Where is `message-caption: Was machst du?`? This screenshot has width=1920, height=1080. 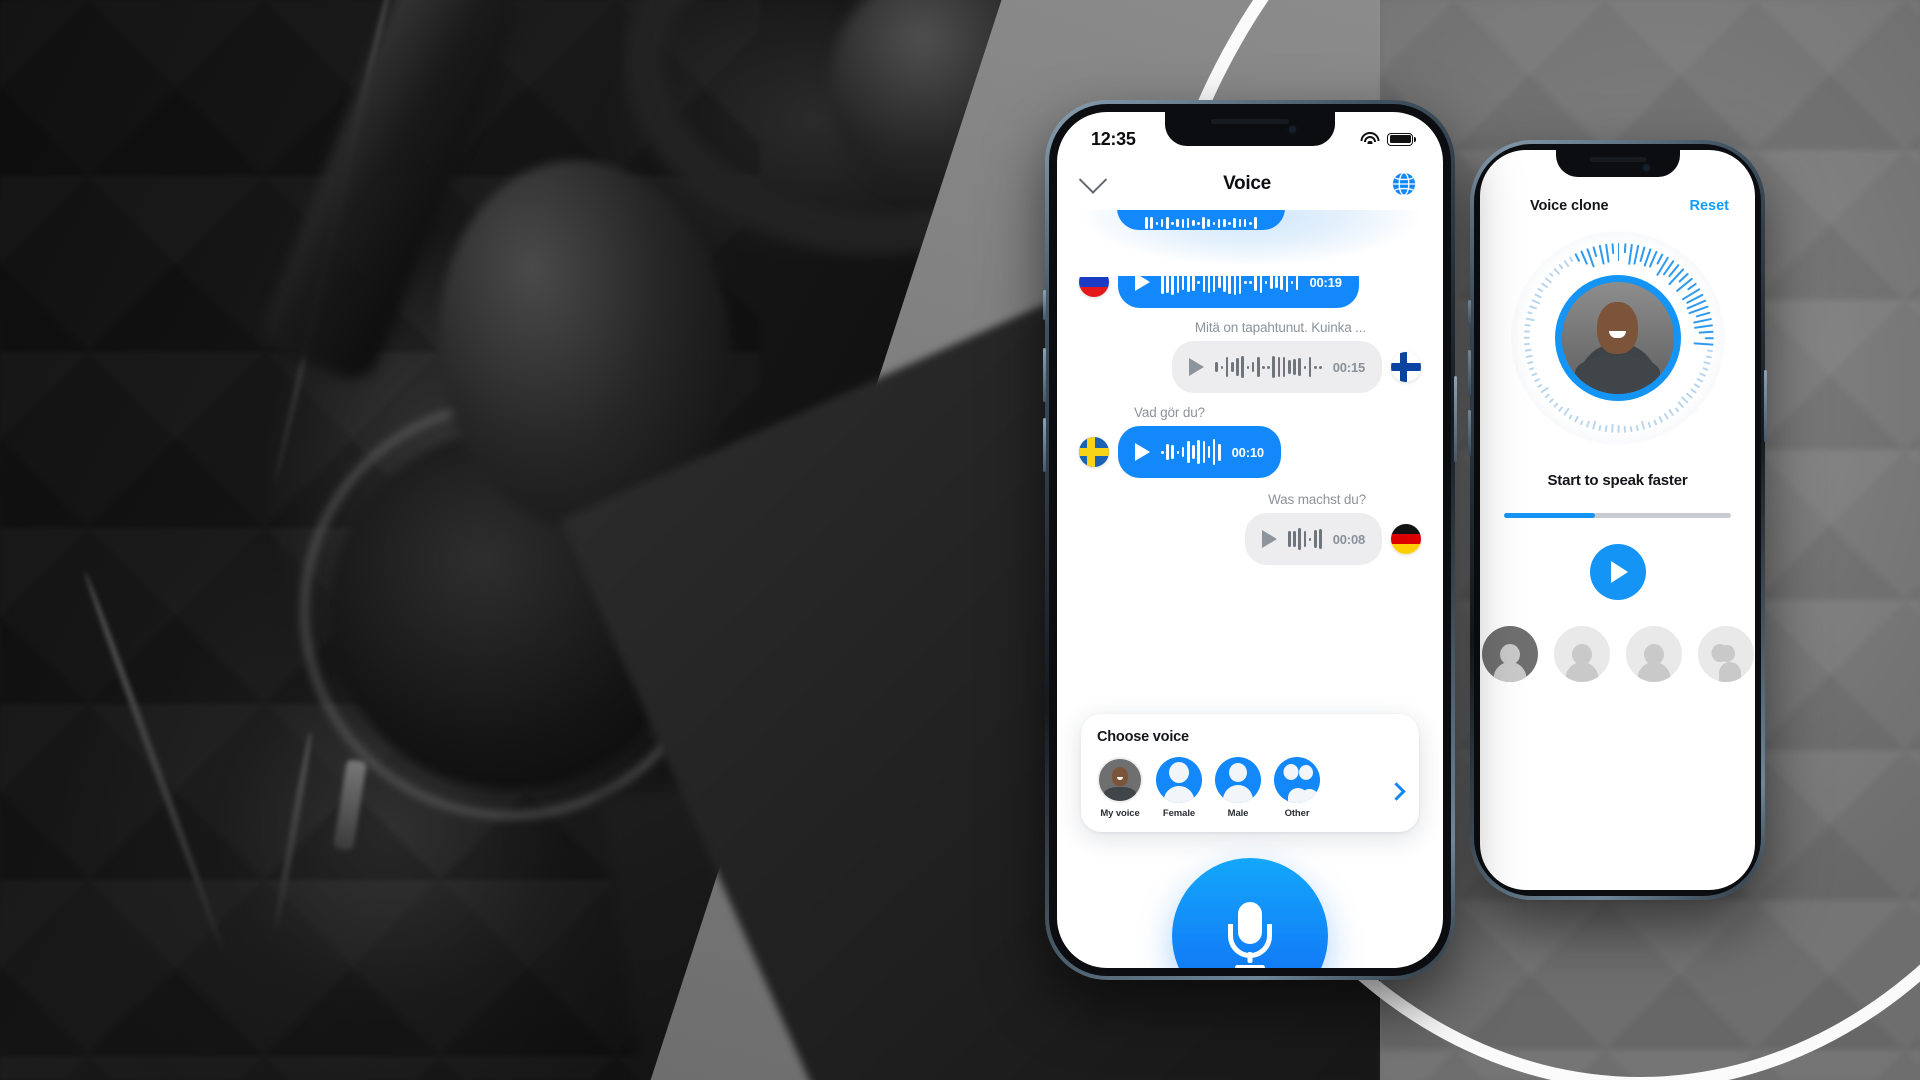 message-caption: Was machst du? is located at coordinates (1317, 499).